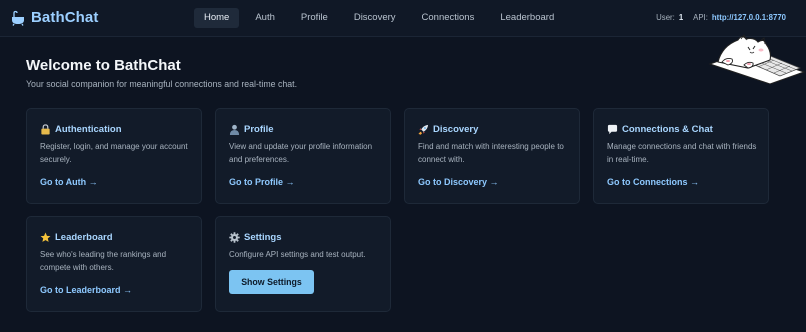 This screenshot has height=332, width=806. Describe the element at coordinates (456, 129) in the screenshot. I see `discovery-card-title: Discovery` at that location.